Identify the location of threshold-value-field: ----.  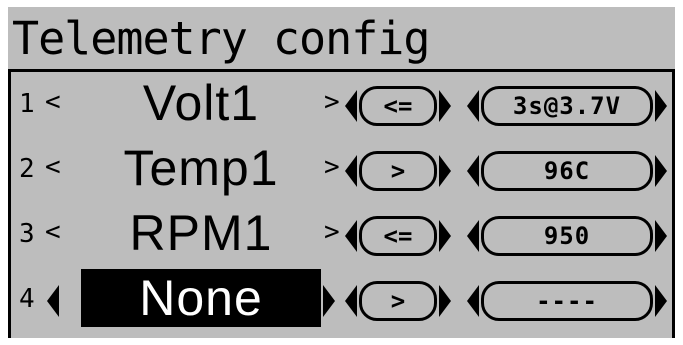
(567, 301).